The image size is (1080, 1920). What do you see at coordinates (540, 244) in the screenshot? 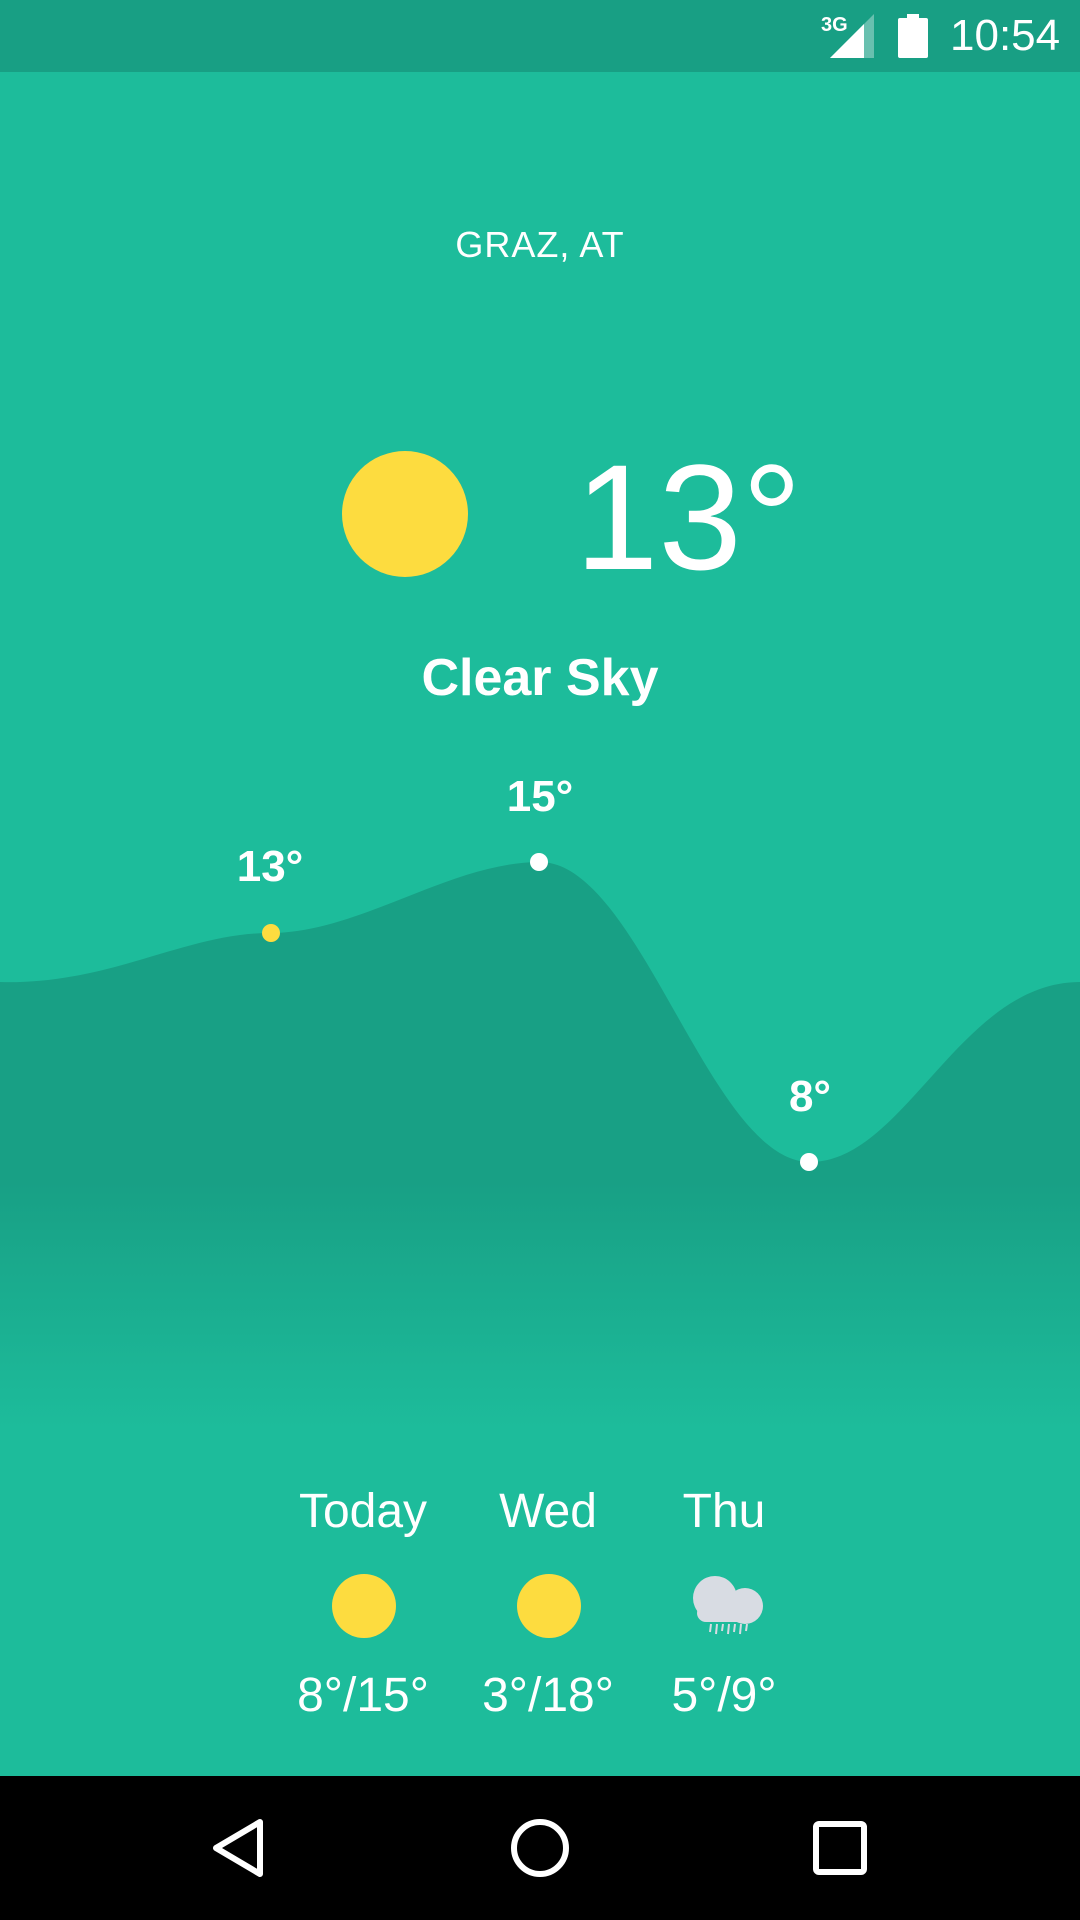
I see `location-label: GRAZ, AT` at bounding box center [540, 244].